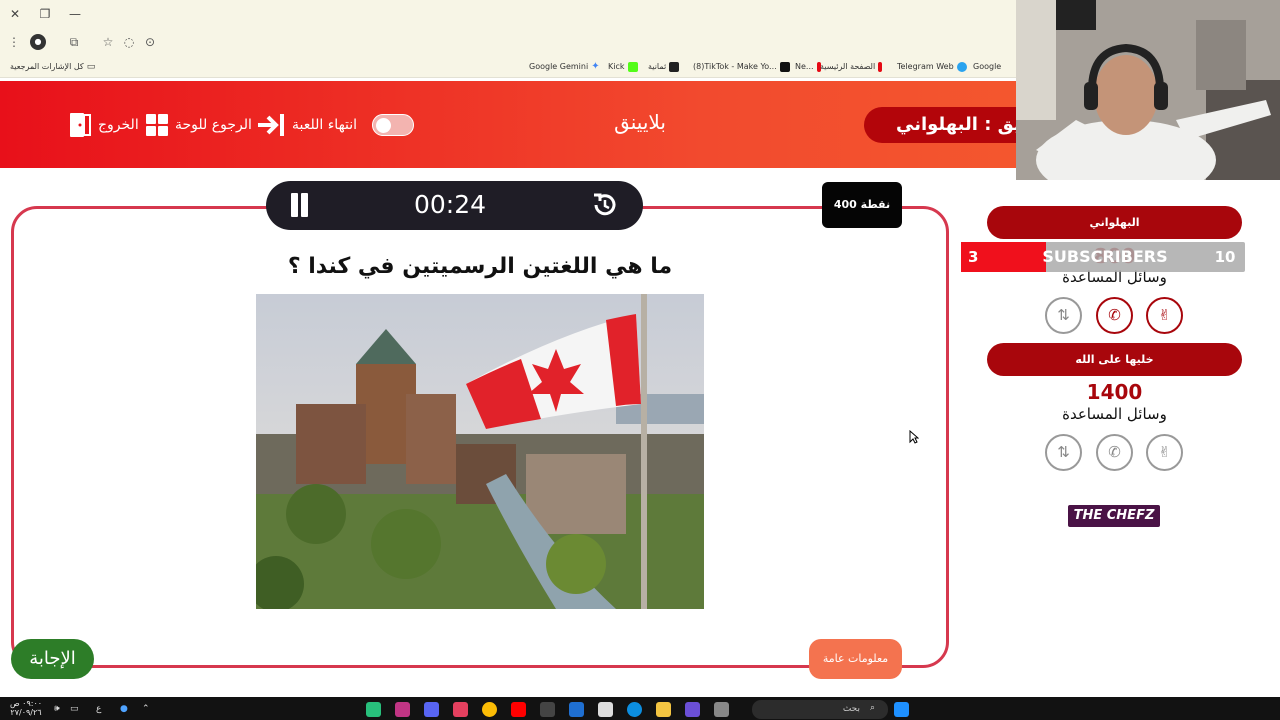 The image size is (1280, 720). Describe the element at coordinates (146, 709) in the screenshot. I see `tray-chevron-icon: ⌃` at that location.